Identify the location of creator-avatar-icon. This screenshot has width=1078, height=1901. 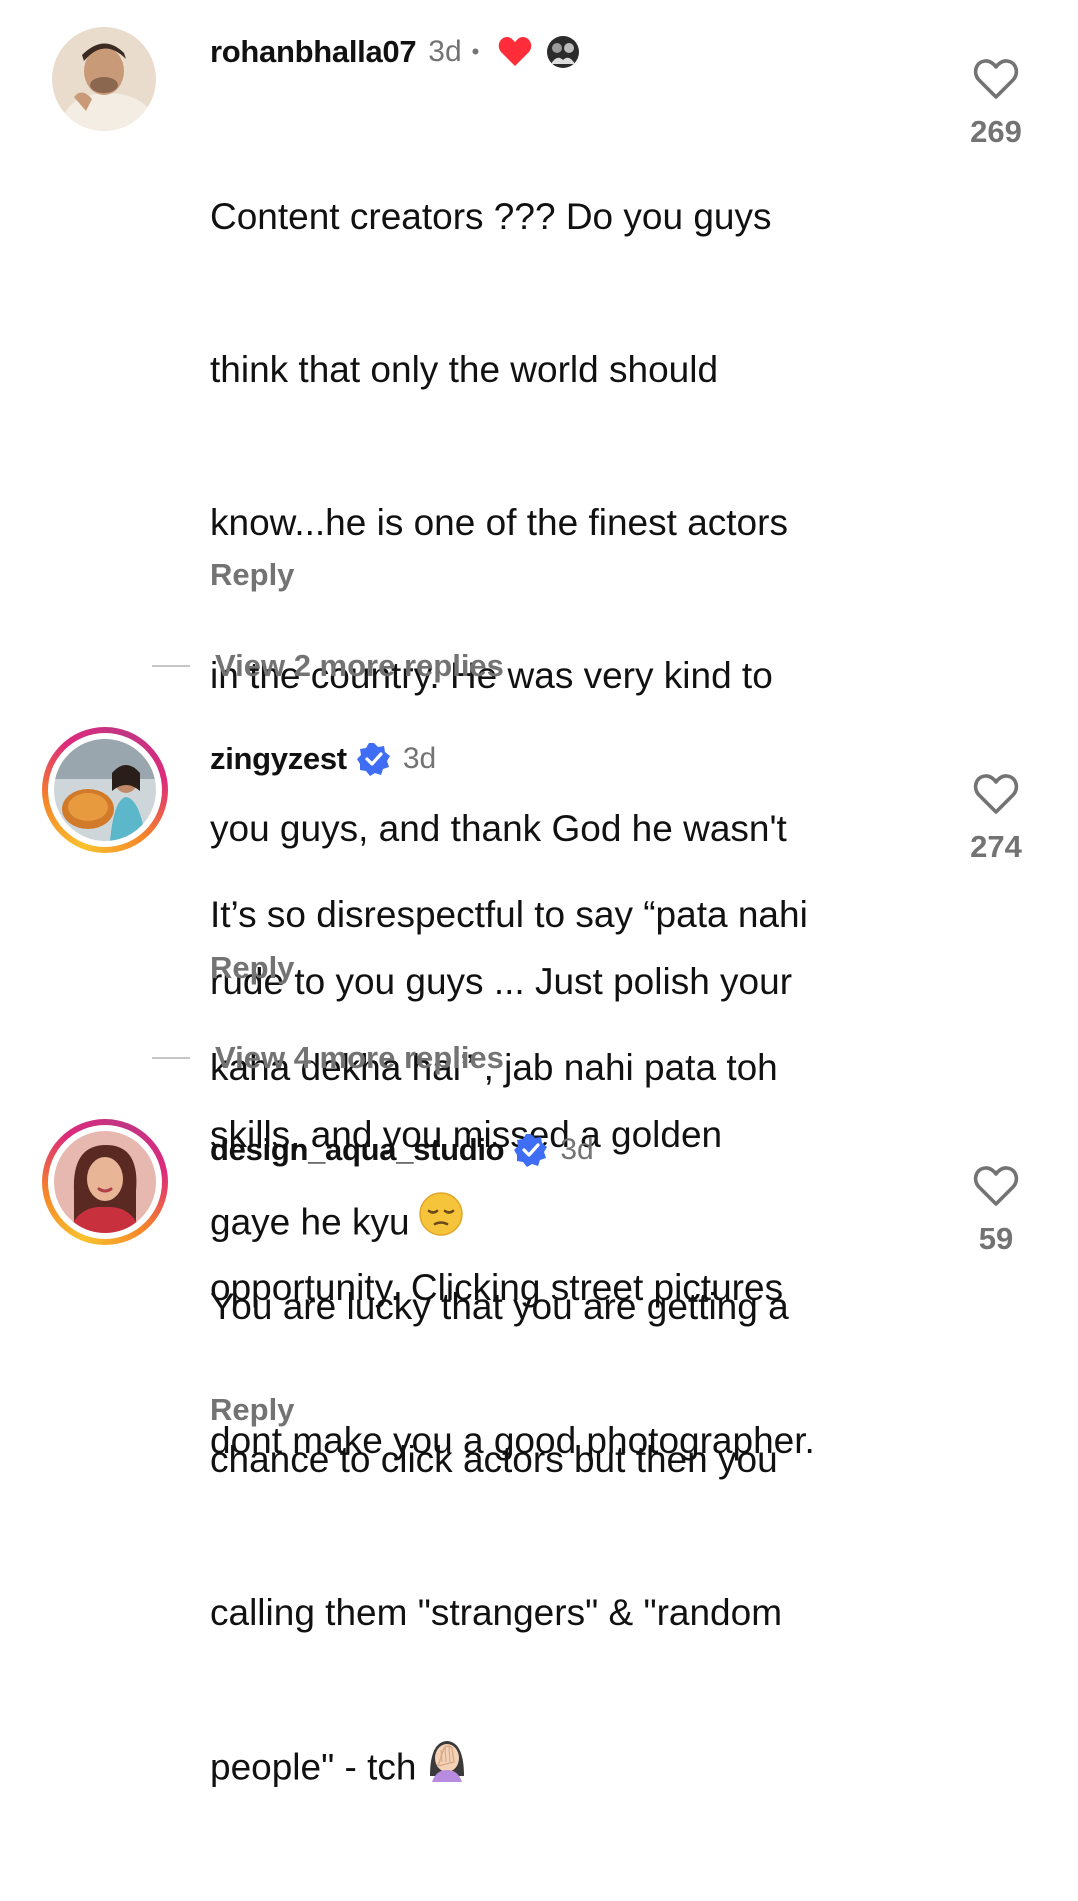
(563, 52).